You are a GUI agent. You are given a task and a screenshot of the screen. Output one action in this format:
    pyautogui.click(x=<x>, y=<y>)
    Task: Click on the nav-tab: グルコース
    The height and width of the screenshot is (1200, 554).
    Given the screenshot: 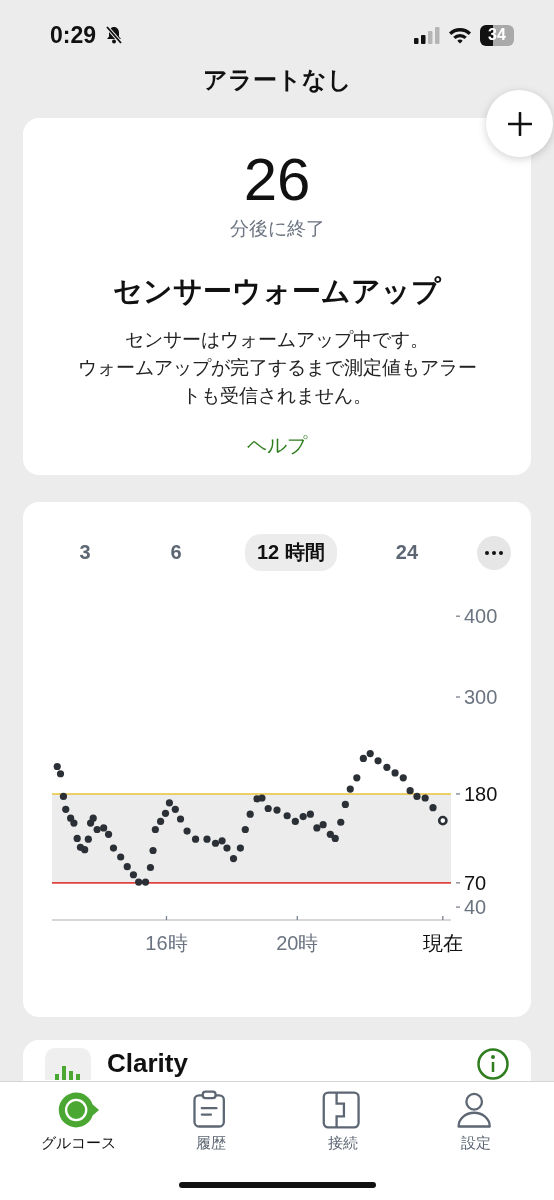 What is the action you would take?
    pyautogui.click(x=78, y=1120)
    